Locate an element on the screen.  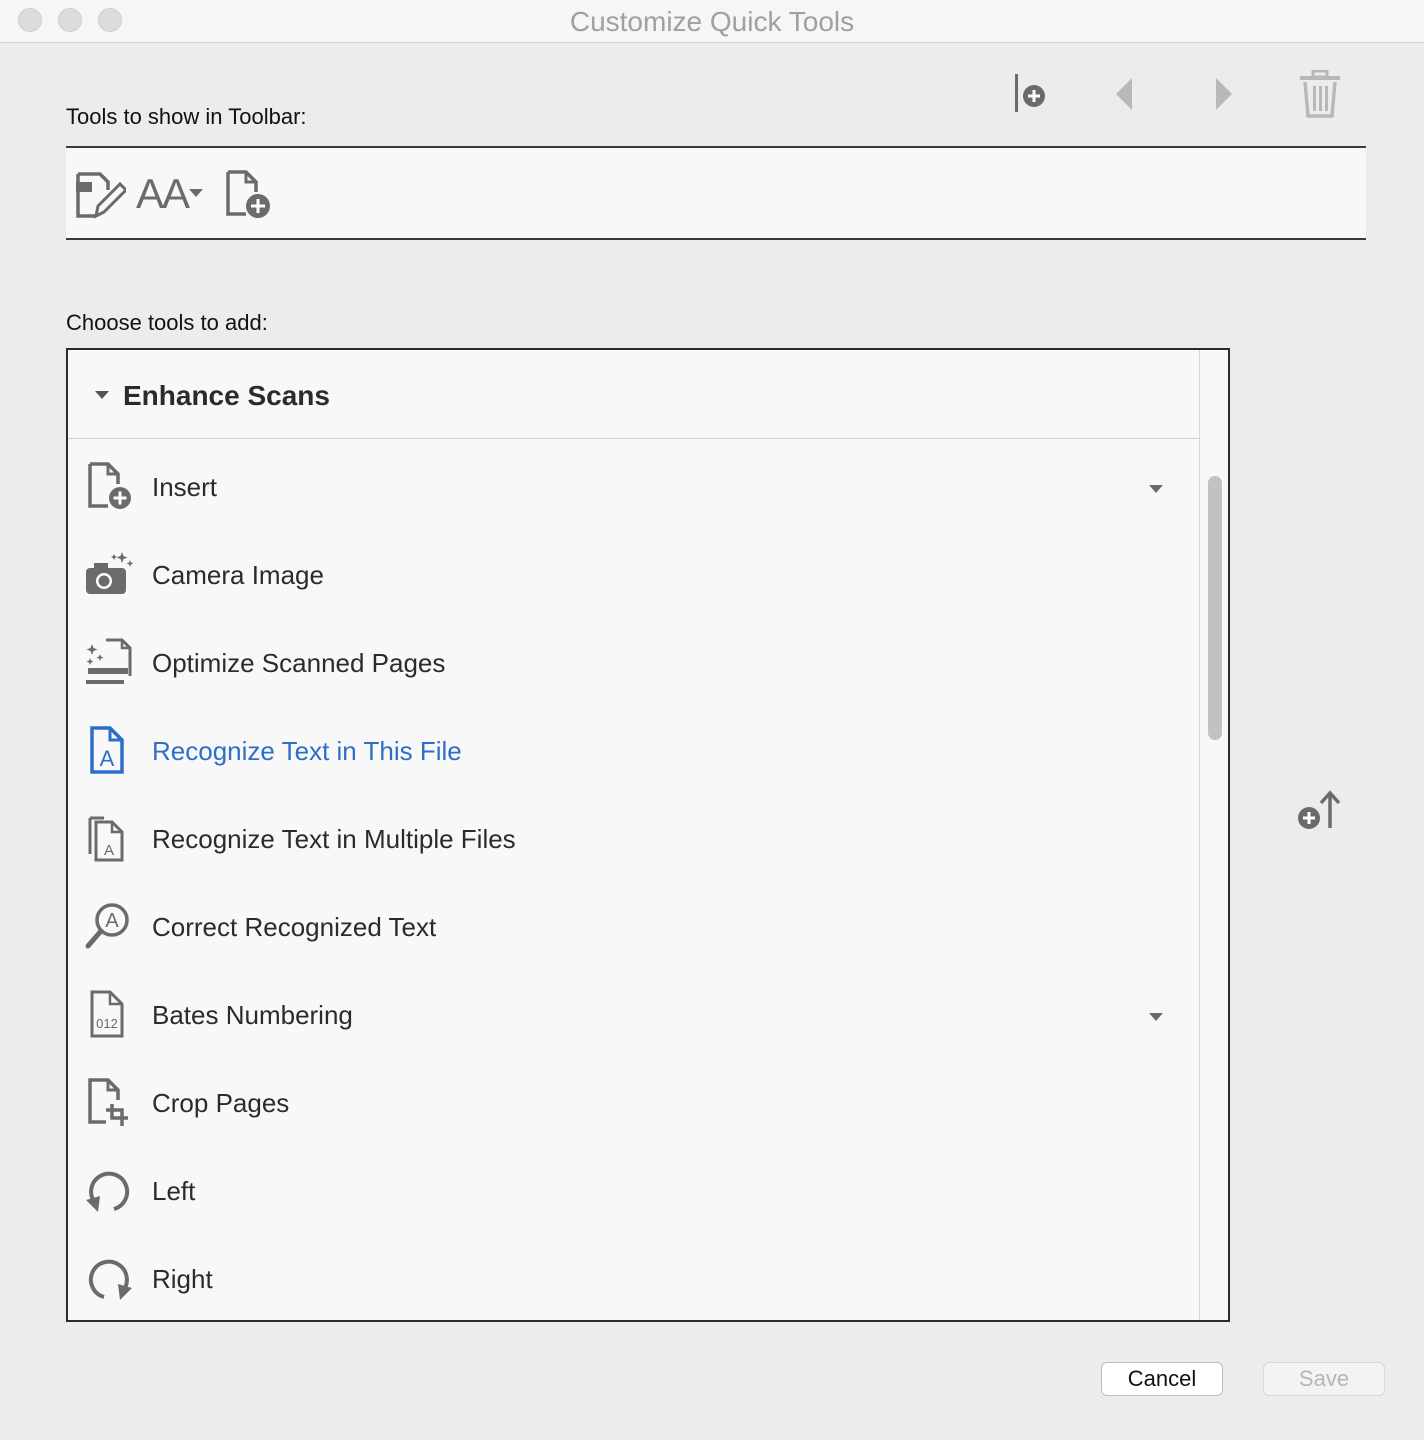
recognize-text-icon: A is located at coordinates (107, 750).